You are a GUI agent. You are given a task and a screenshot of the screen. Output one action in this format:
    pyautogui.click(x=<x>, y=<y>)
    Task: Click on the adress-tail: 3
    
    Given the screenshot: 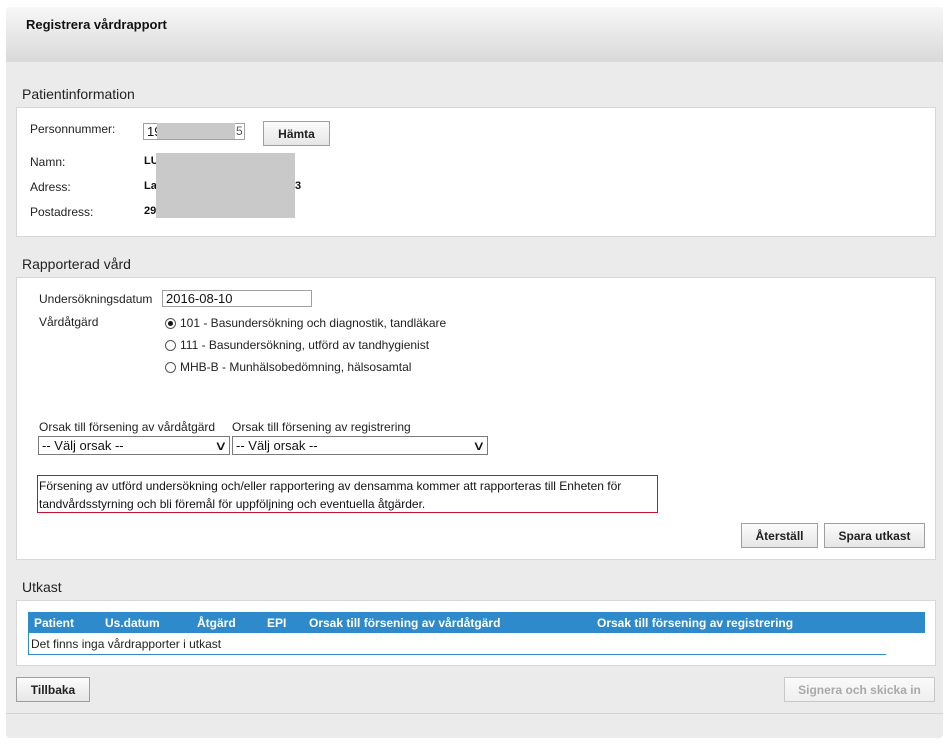 What is the action you would take?
    pyautogui.click(x=298, y=186)
    